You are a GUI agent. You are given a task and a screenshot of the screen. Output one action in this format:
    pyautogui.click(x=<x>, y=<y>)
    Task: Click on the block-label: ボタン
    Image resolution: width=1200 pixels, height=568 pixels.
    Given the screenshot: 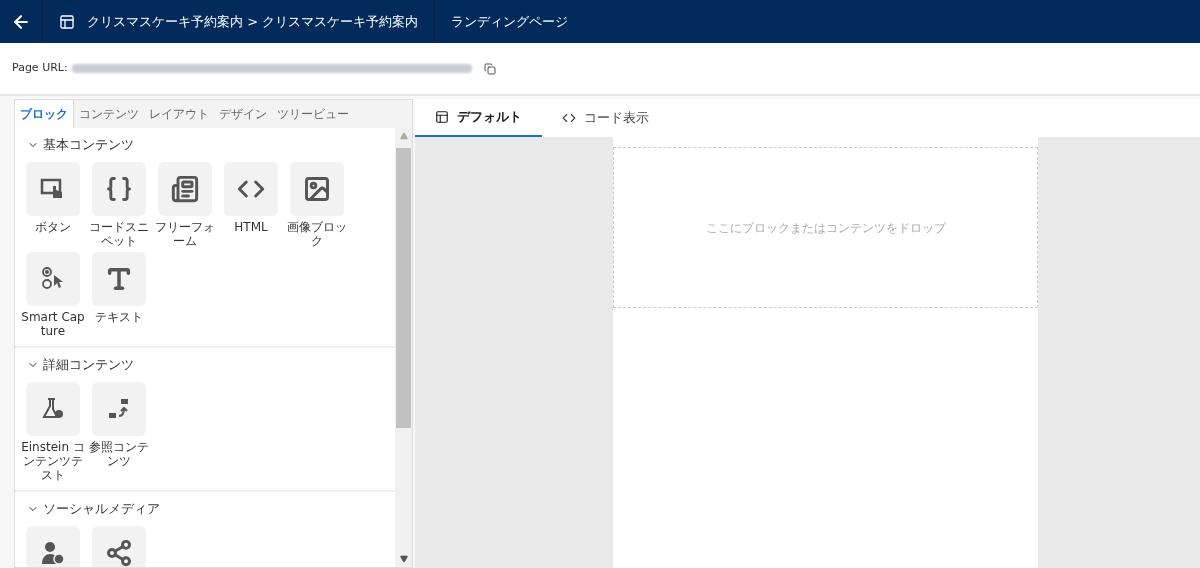 What is the action you would take?
    pyautogui.click(x=53, y=227)
    